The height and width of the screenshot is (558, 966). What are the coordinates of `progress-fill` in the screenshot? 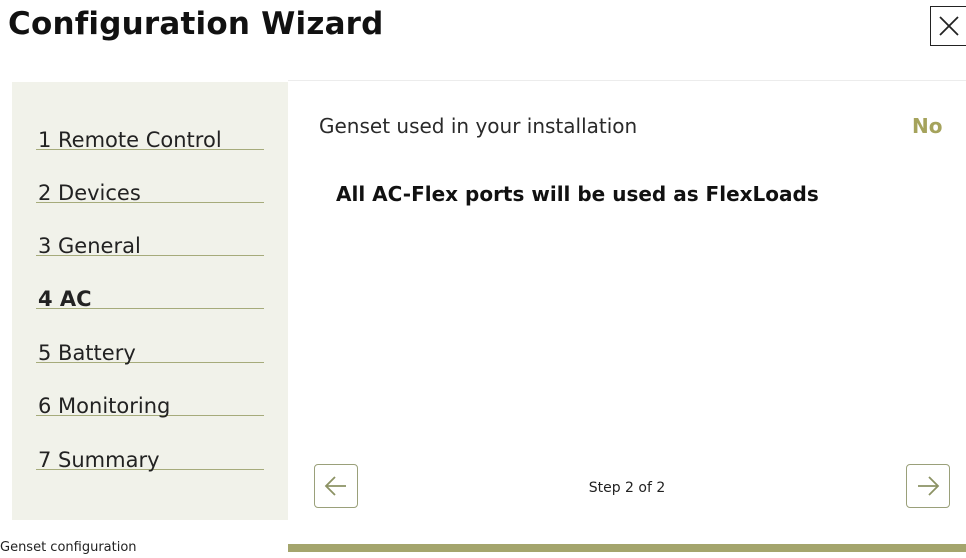 It's located at (627, 548).